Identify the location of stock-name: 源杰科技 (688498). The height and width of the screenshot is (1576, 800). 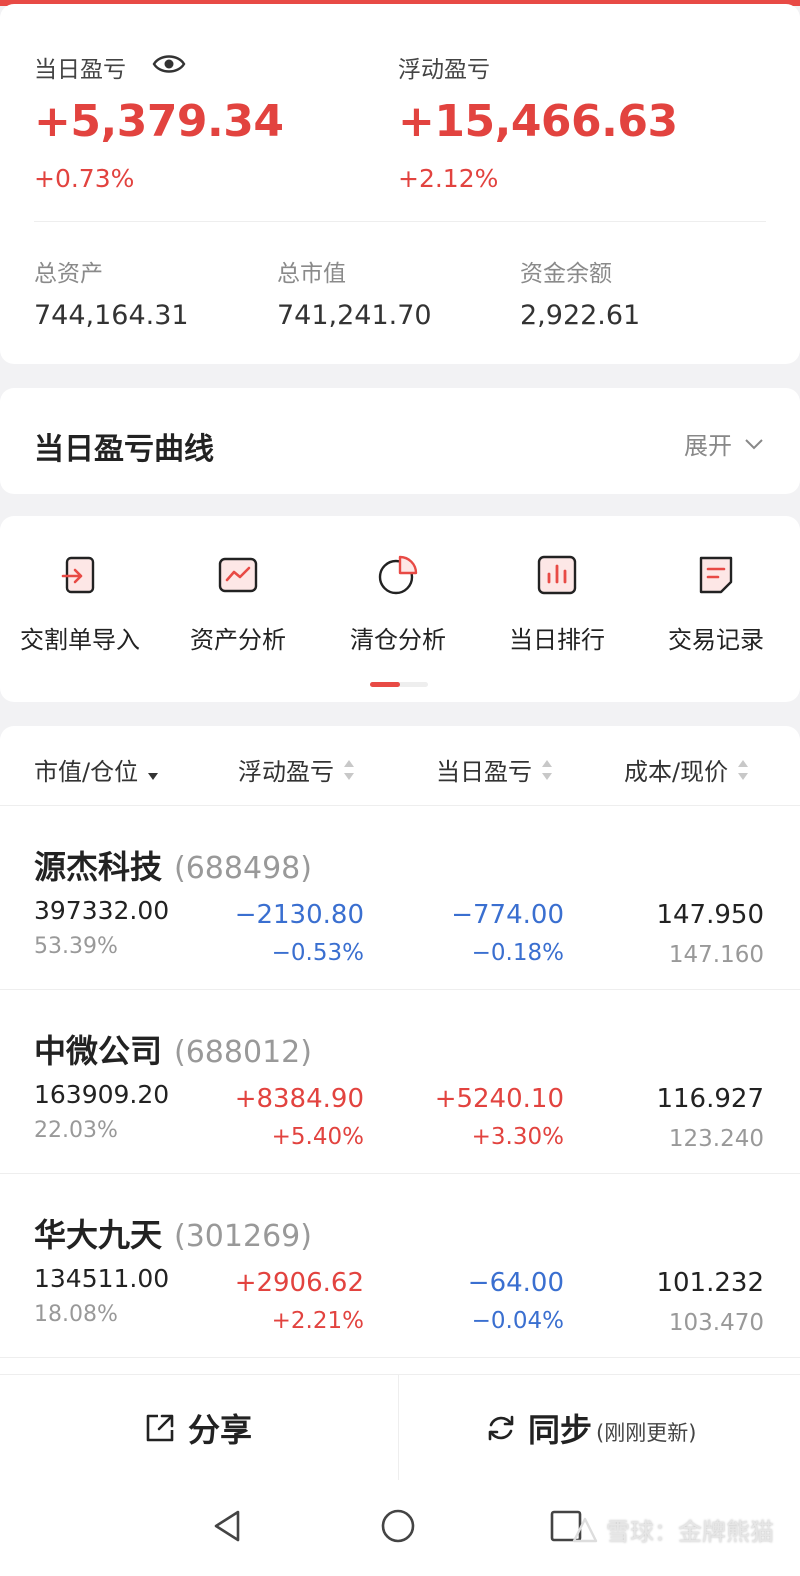
(173, 865).